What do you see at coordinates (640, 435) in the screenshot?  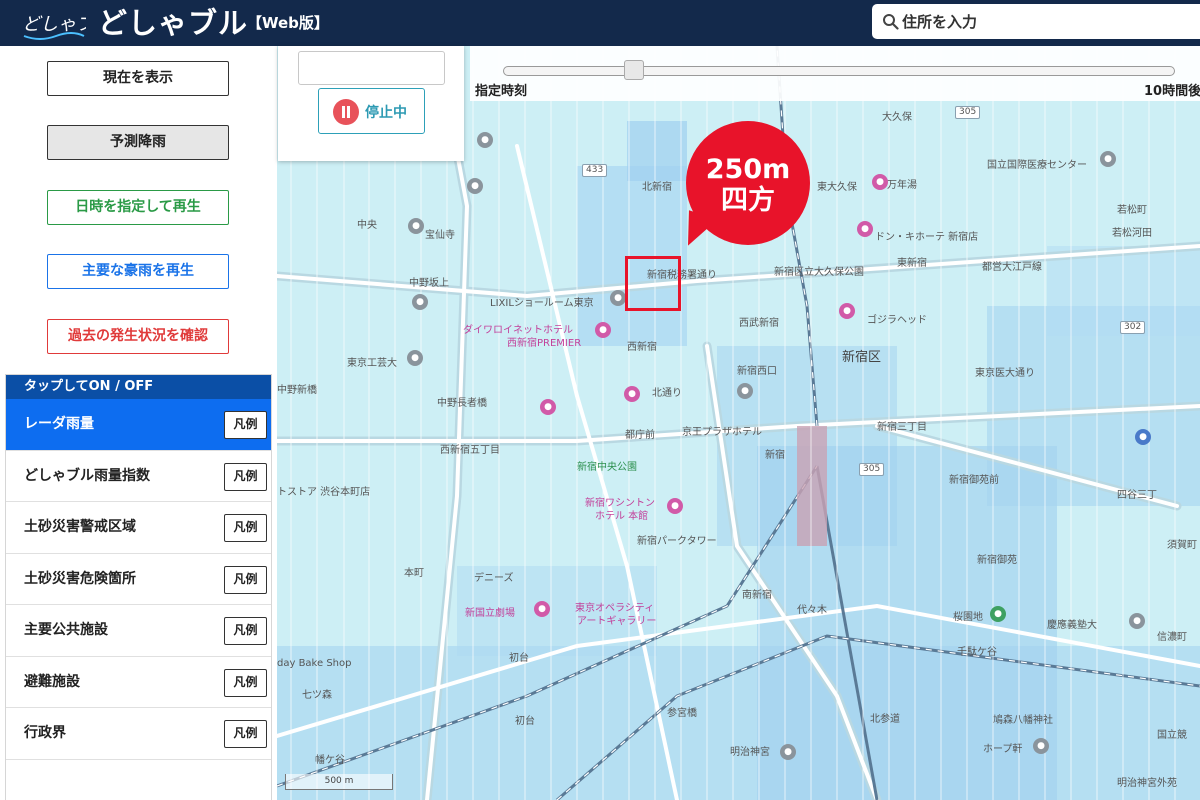 I see `map-label: 都庁前` at bounding box center [640, 435].